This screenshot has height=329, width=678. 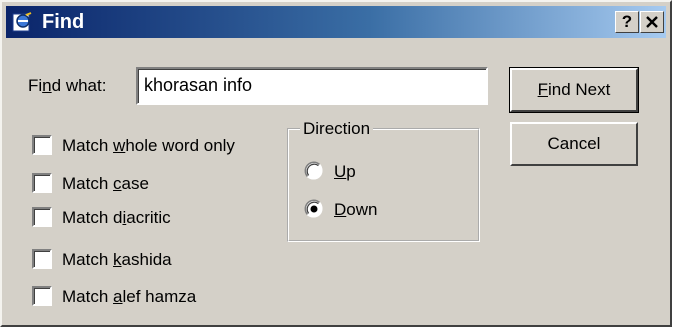 What do you see at coordinates (116, 217) in the screenshot?
I see `checkbox-label: Match diacritic` at bounding box center [116, 217].